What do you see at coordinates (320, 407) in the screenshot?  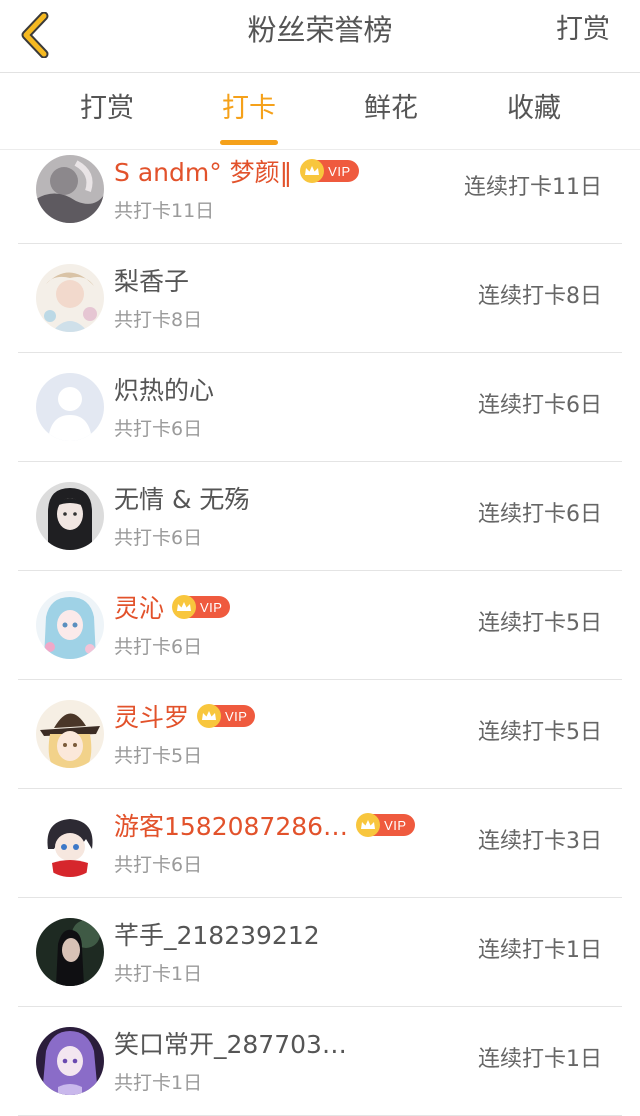 I see `fan-row: 炽热的心共打卡6日 连续打卡6日` at bounding box center [320, 407].